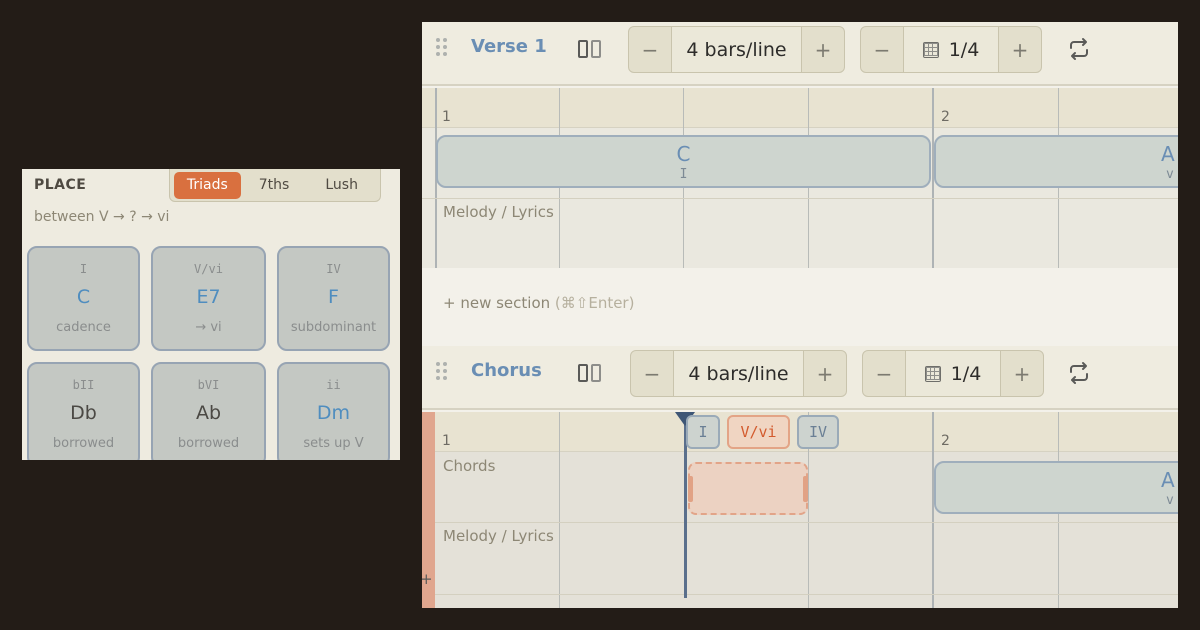  Describe the element at coordinates (594, 303) in the screenshot. I see `new-section-shortcut: (⌘⇧Enter)` at that location.